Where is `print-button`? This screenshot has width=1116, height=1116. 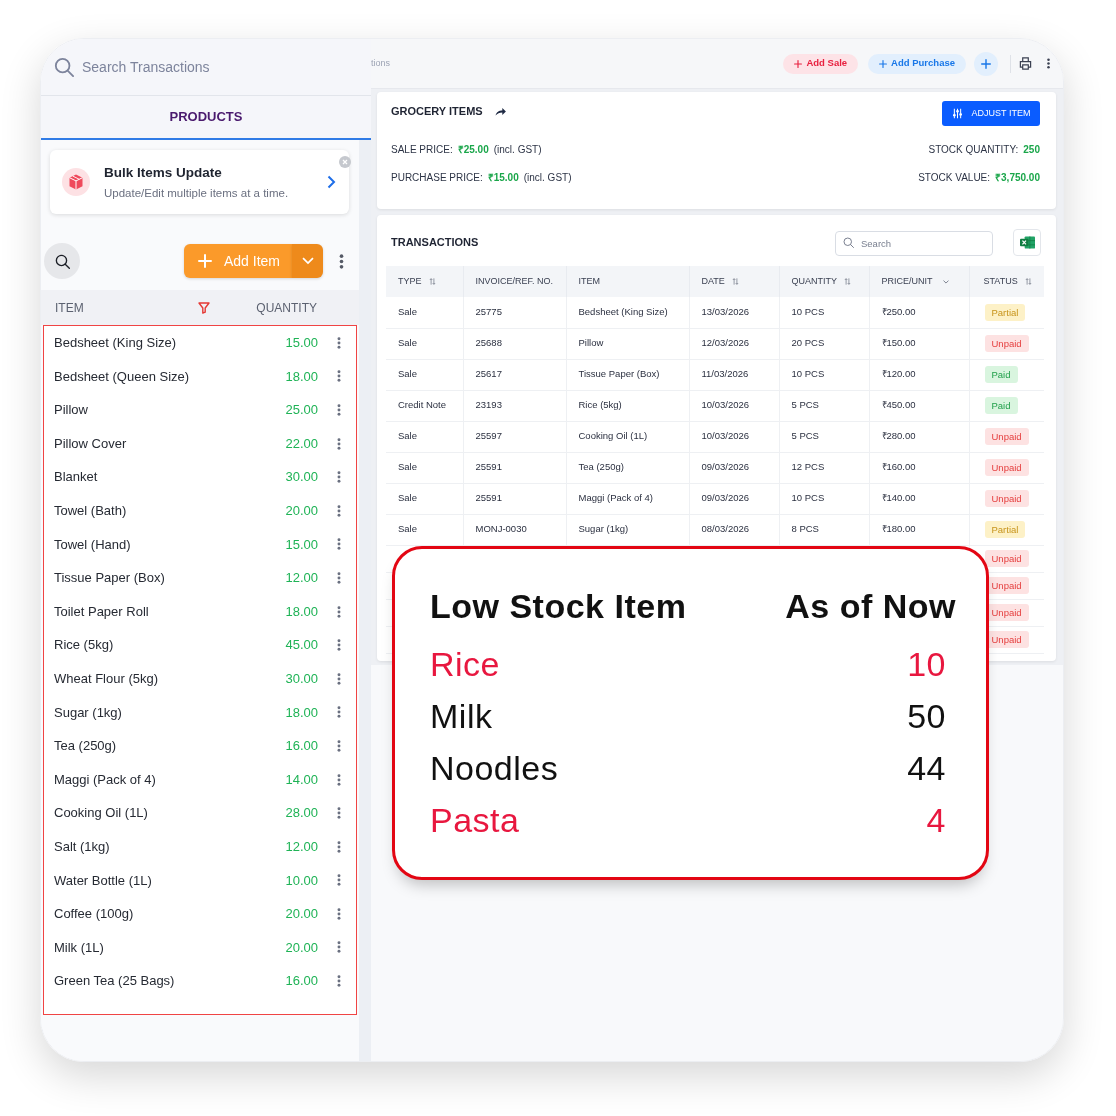 print-button is located at coordinates (1025, 63).